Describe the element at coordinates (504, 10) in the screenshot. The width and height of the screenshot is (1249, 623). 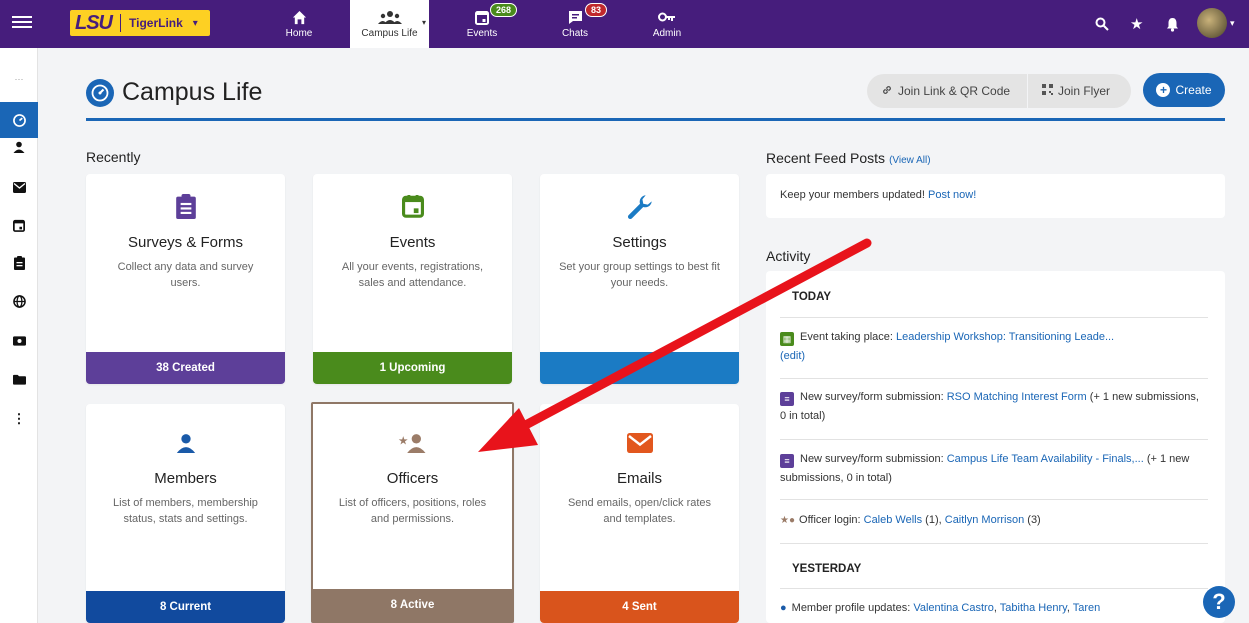
I see `events-count-badge: 268` at that location.